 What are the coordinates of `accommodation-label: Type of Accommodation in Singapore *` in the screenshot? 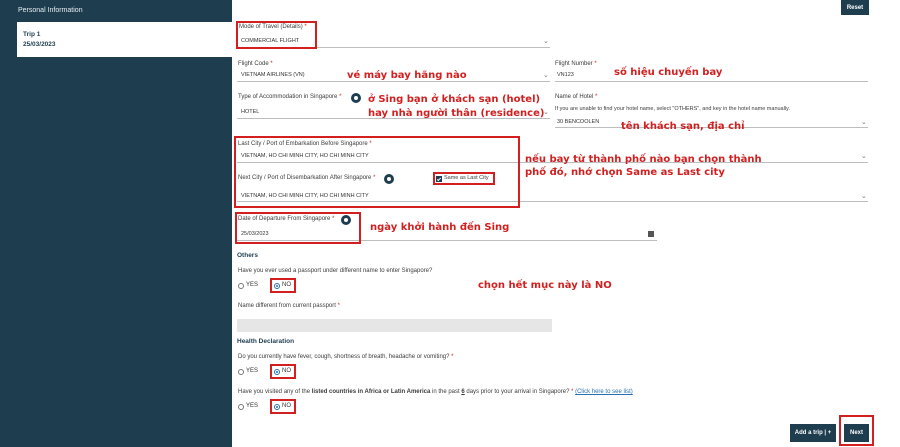 It's located at (290, 97).